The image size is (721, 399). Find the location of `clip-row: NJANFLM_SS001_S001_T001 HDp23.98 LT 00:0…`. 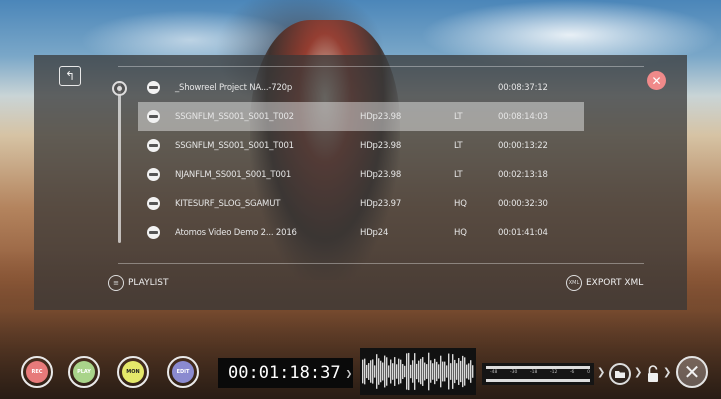

clip-row: NJANFLM_SS001_S001_T001 HDp23.98 LT 00:0… is located at coordinates (378, 174).